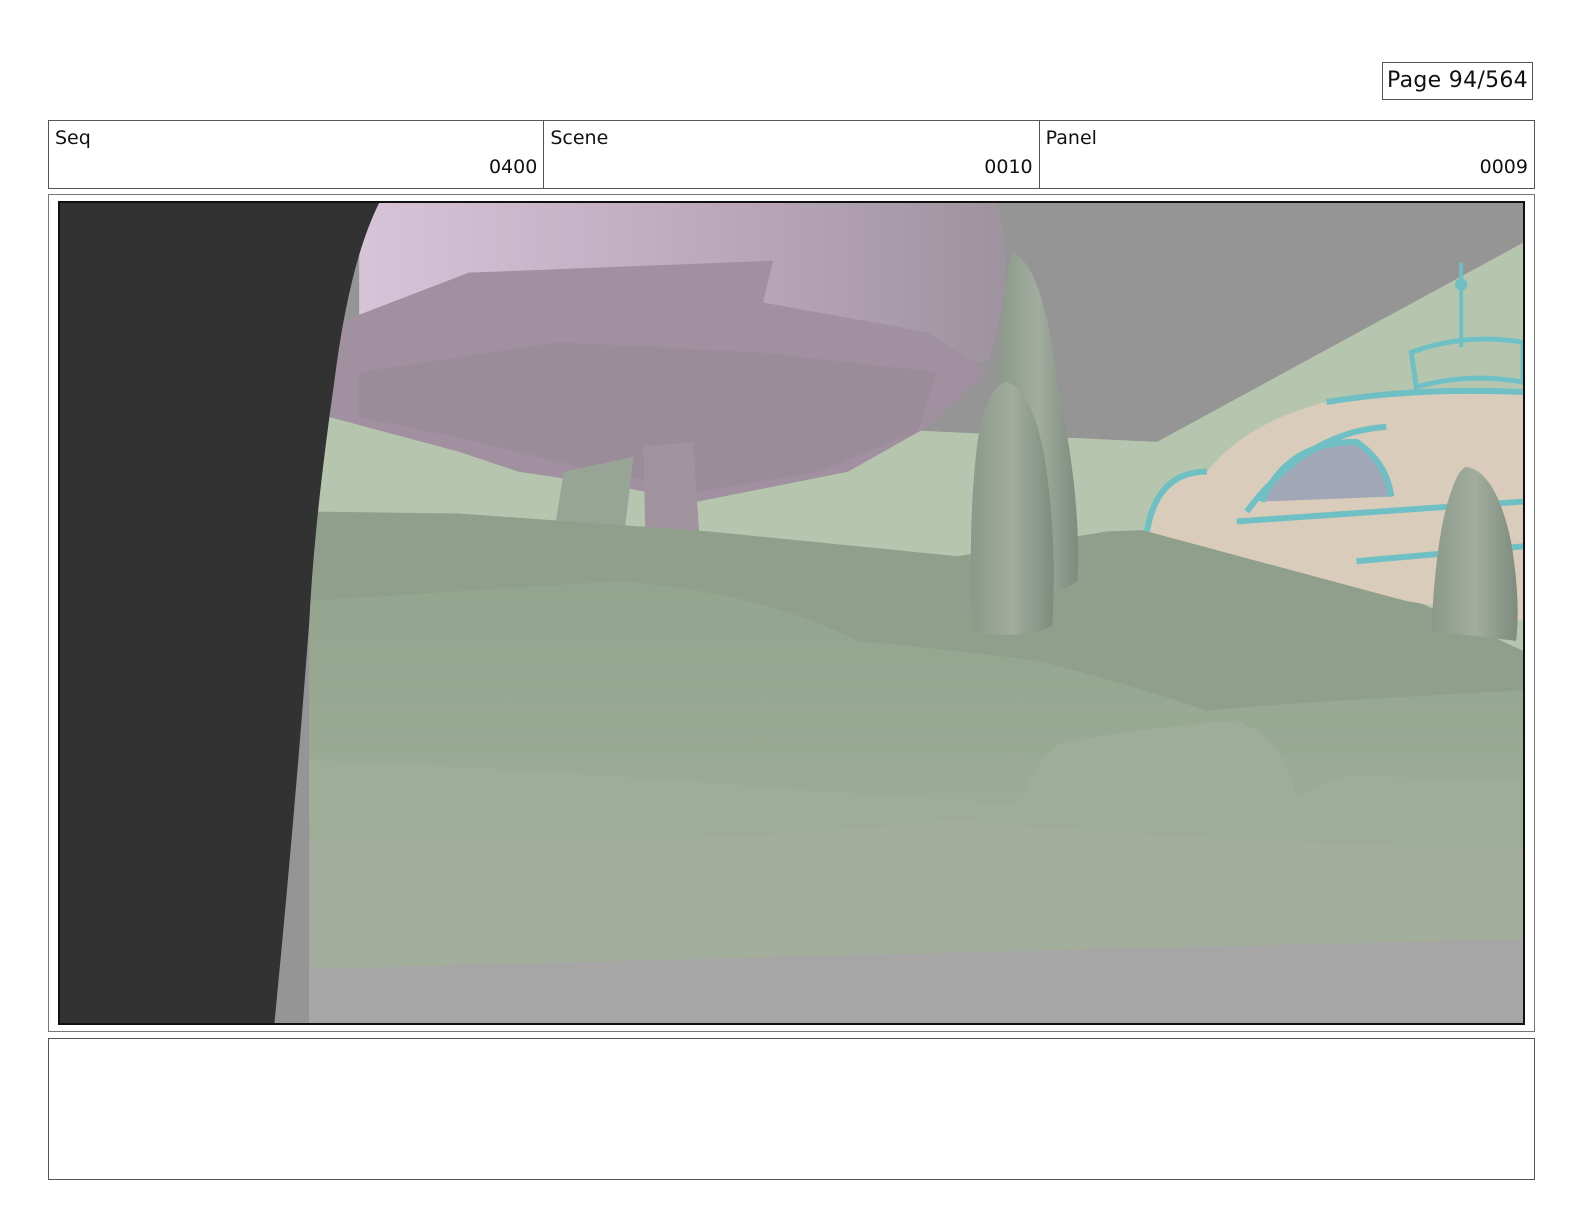 The image size is (1584, 1224). I want to click on dome-spire-tip, so click(1461, 284).